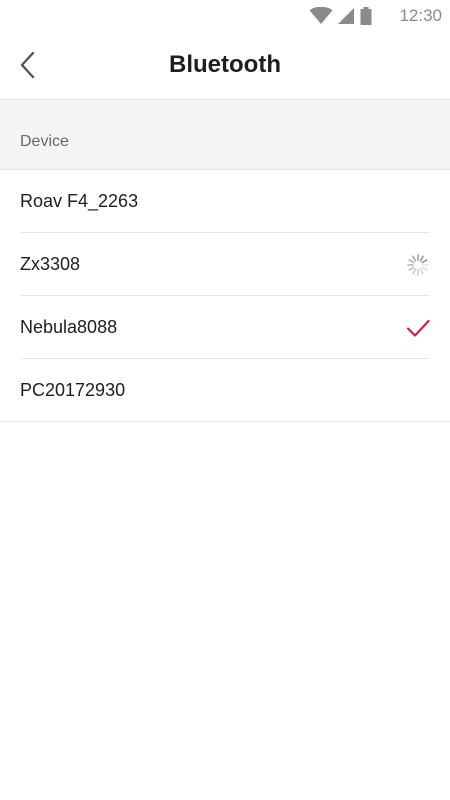 The width and height of the screenshot is (450, 800). Describe the element at coordinates (366, 16) in the screenshot. I see `battery-icon` at that location.